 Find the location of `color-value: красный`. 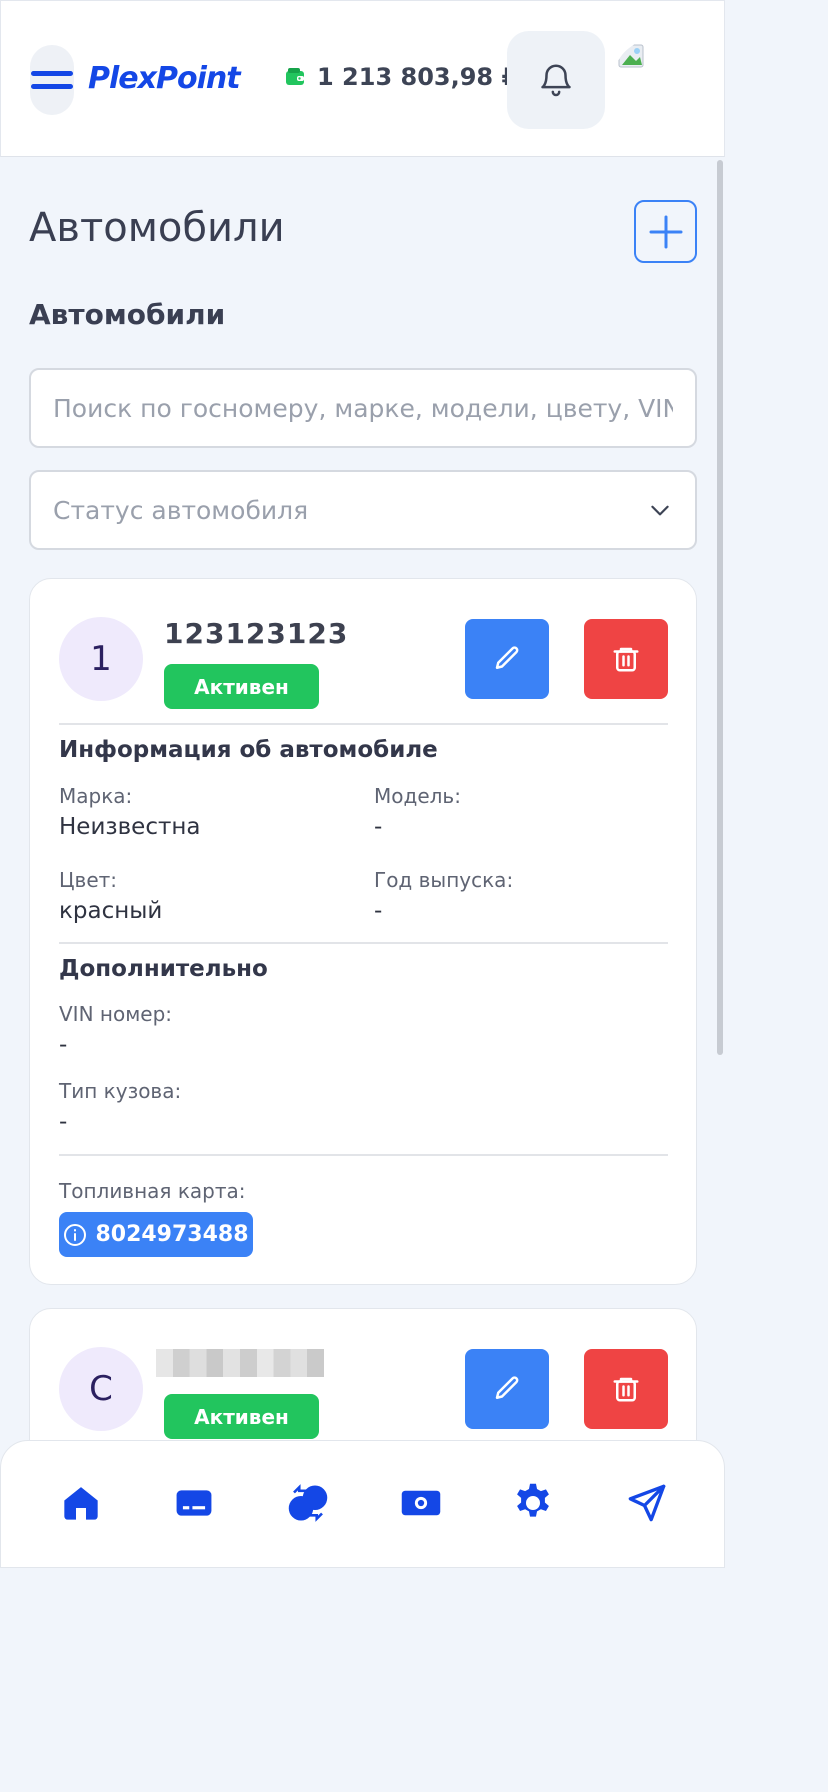

color-value: красный is located at coordinates (111, 911).